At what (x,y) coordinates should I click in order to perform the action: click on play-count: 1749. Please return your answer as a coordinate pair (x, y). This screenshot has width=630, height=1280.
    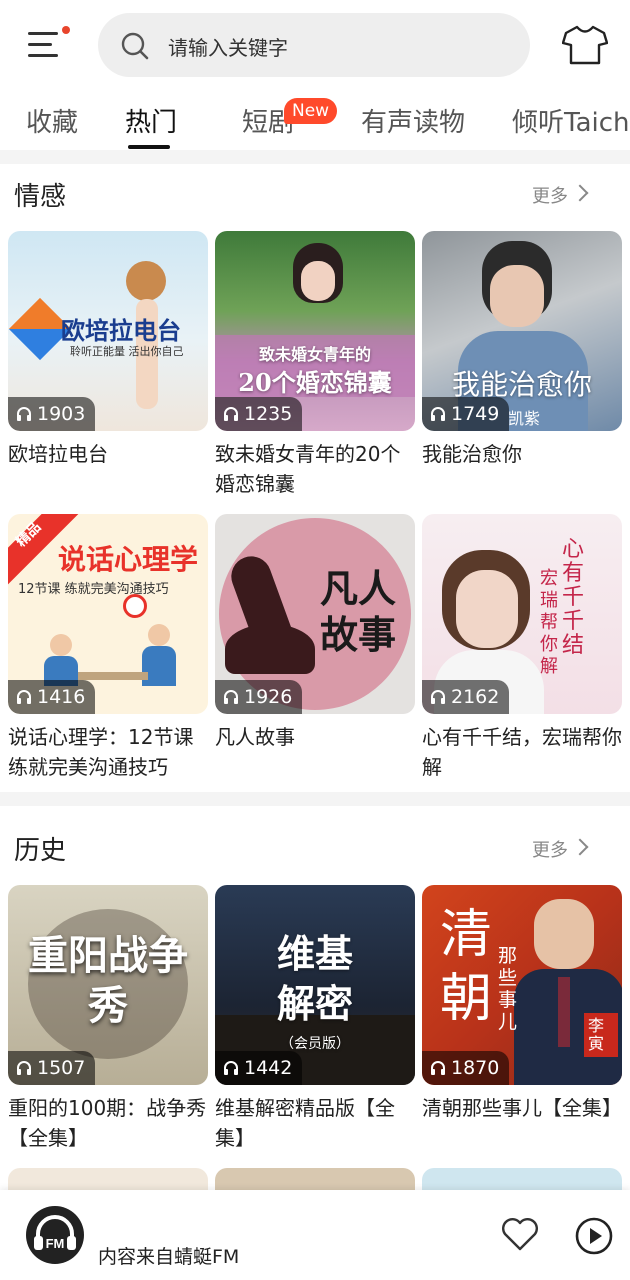
    Looking at the image, I should click on (466, 414).